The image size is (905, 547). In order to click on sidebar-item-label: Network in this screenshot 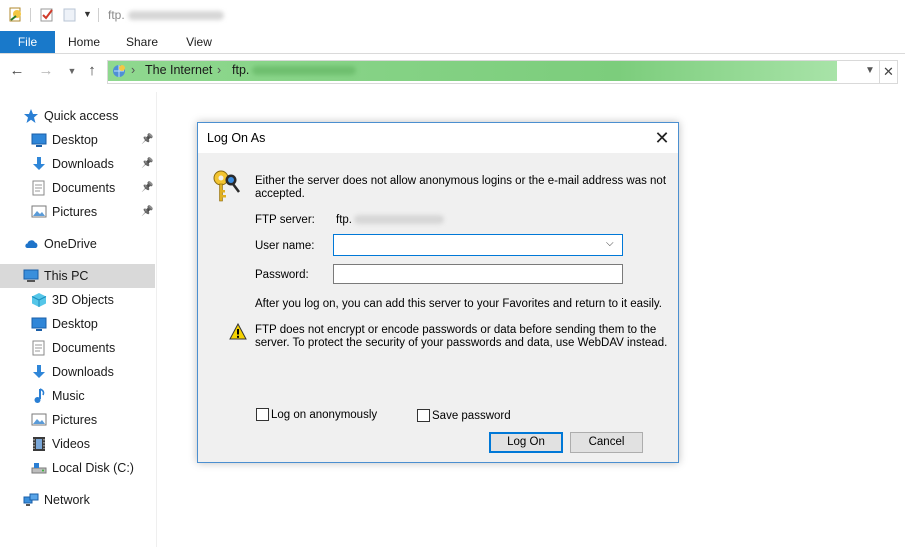, I will do `click(67, 500)`.